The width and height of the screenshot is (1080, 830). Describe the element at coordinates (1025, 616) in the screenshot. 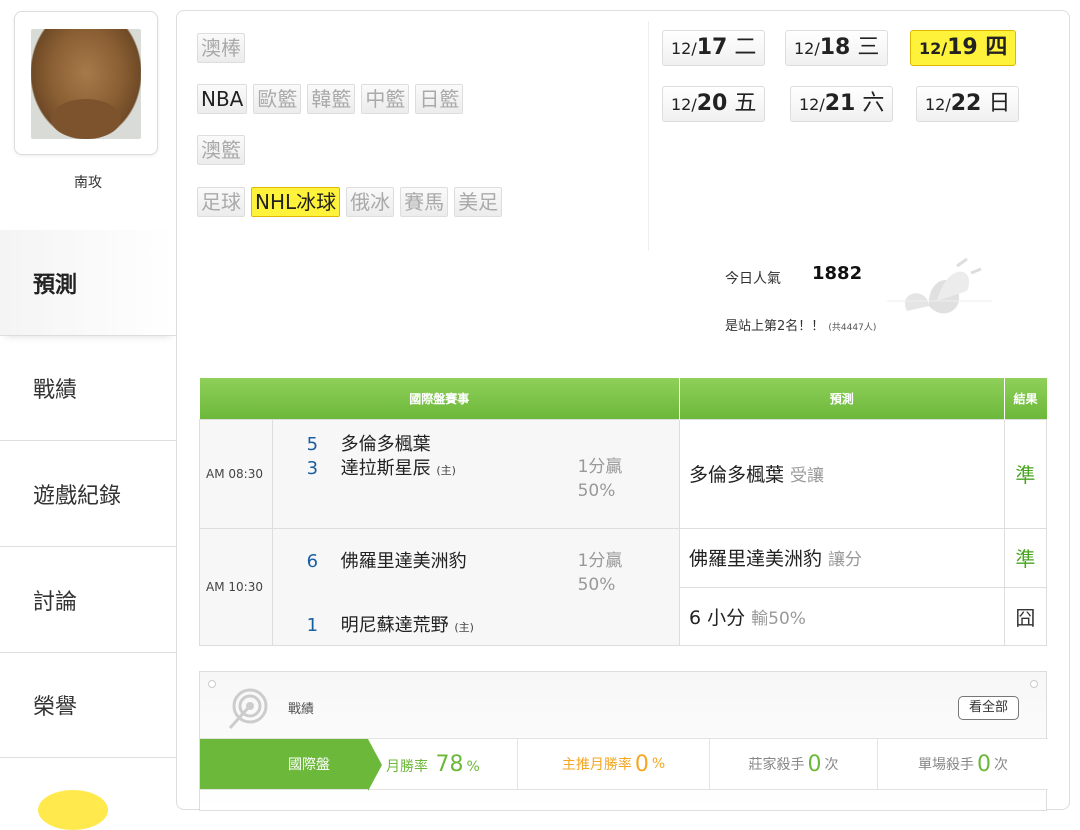

I see `result-badge: 囧` at that location.